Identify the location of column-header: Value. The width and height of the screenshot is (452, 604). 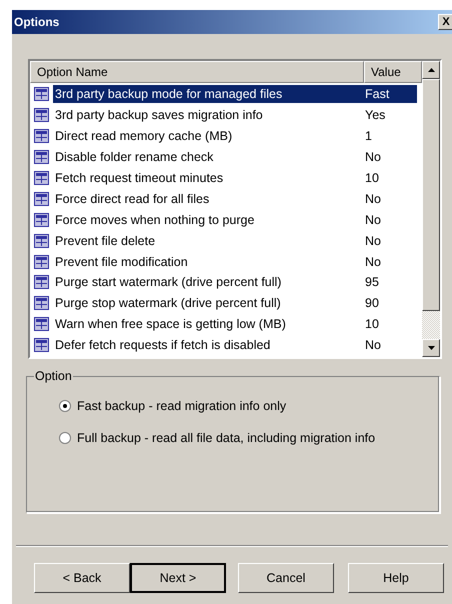
(393, 72).